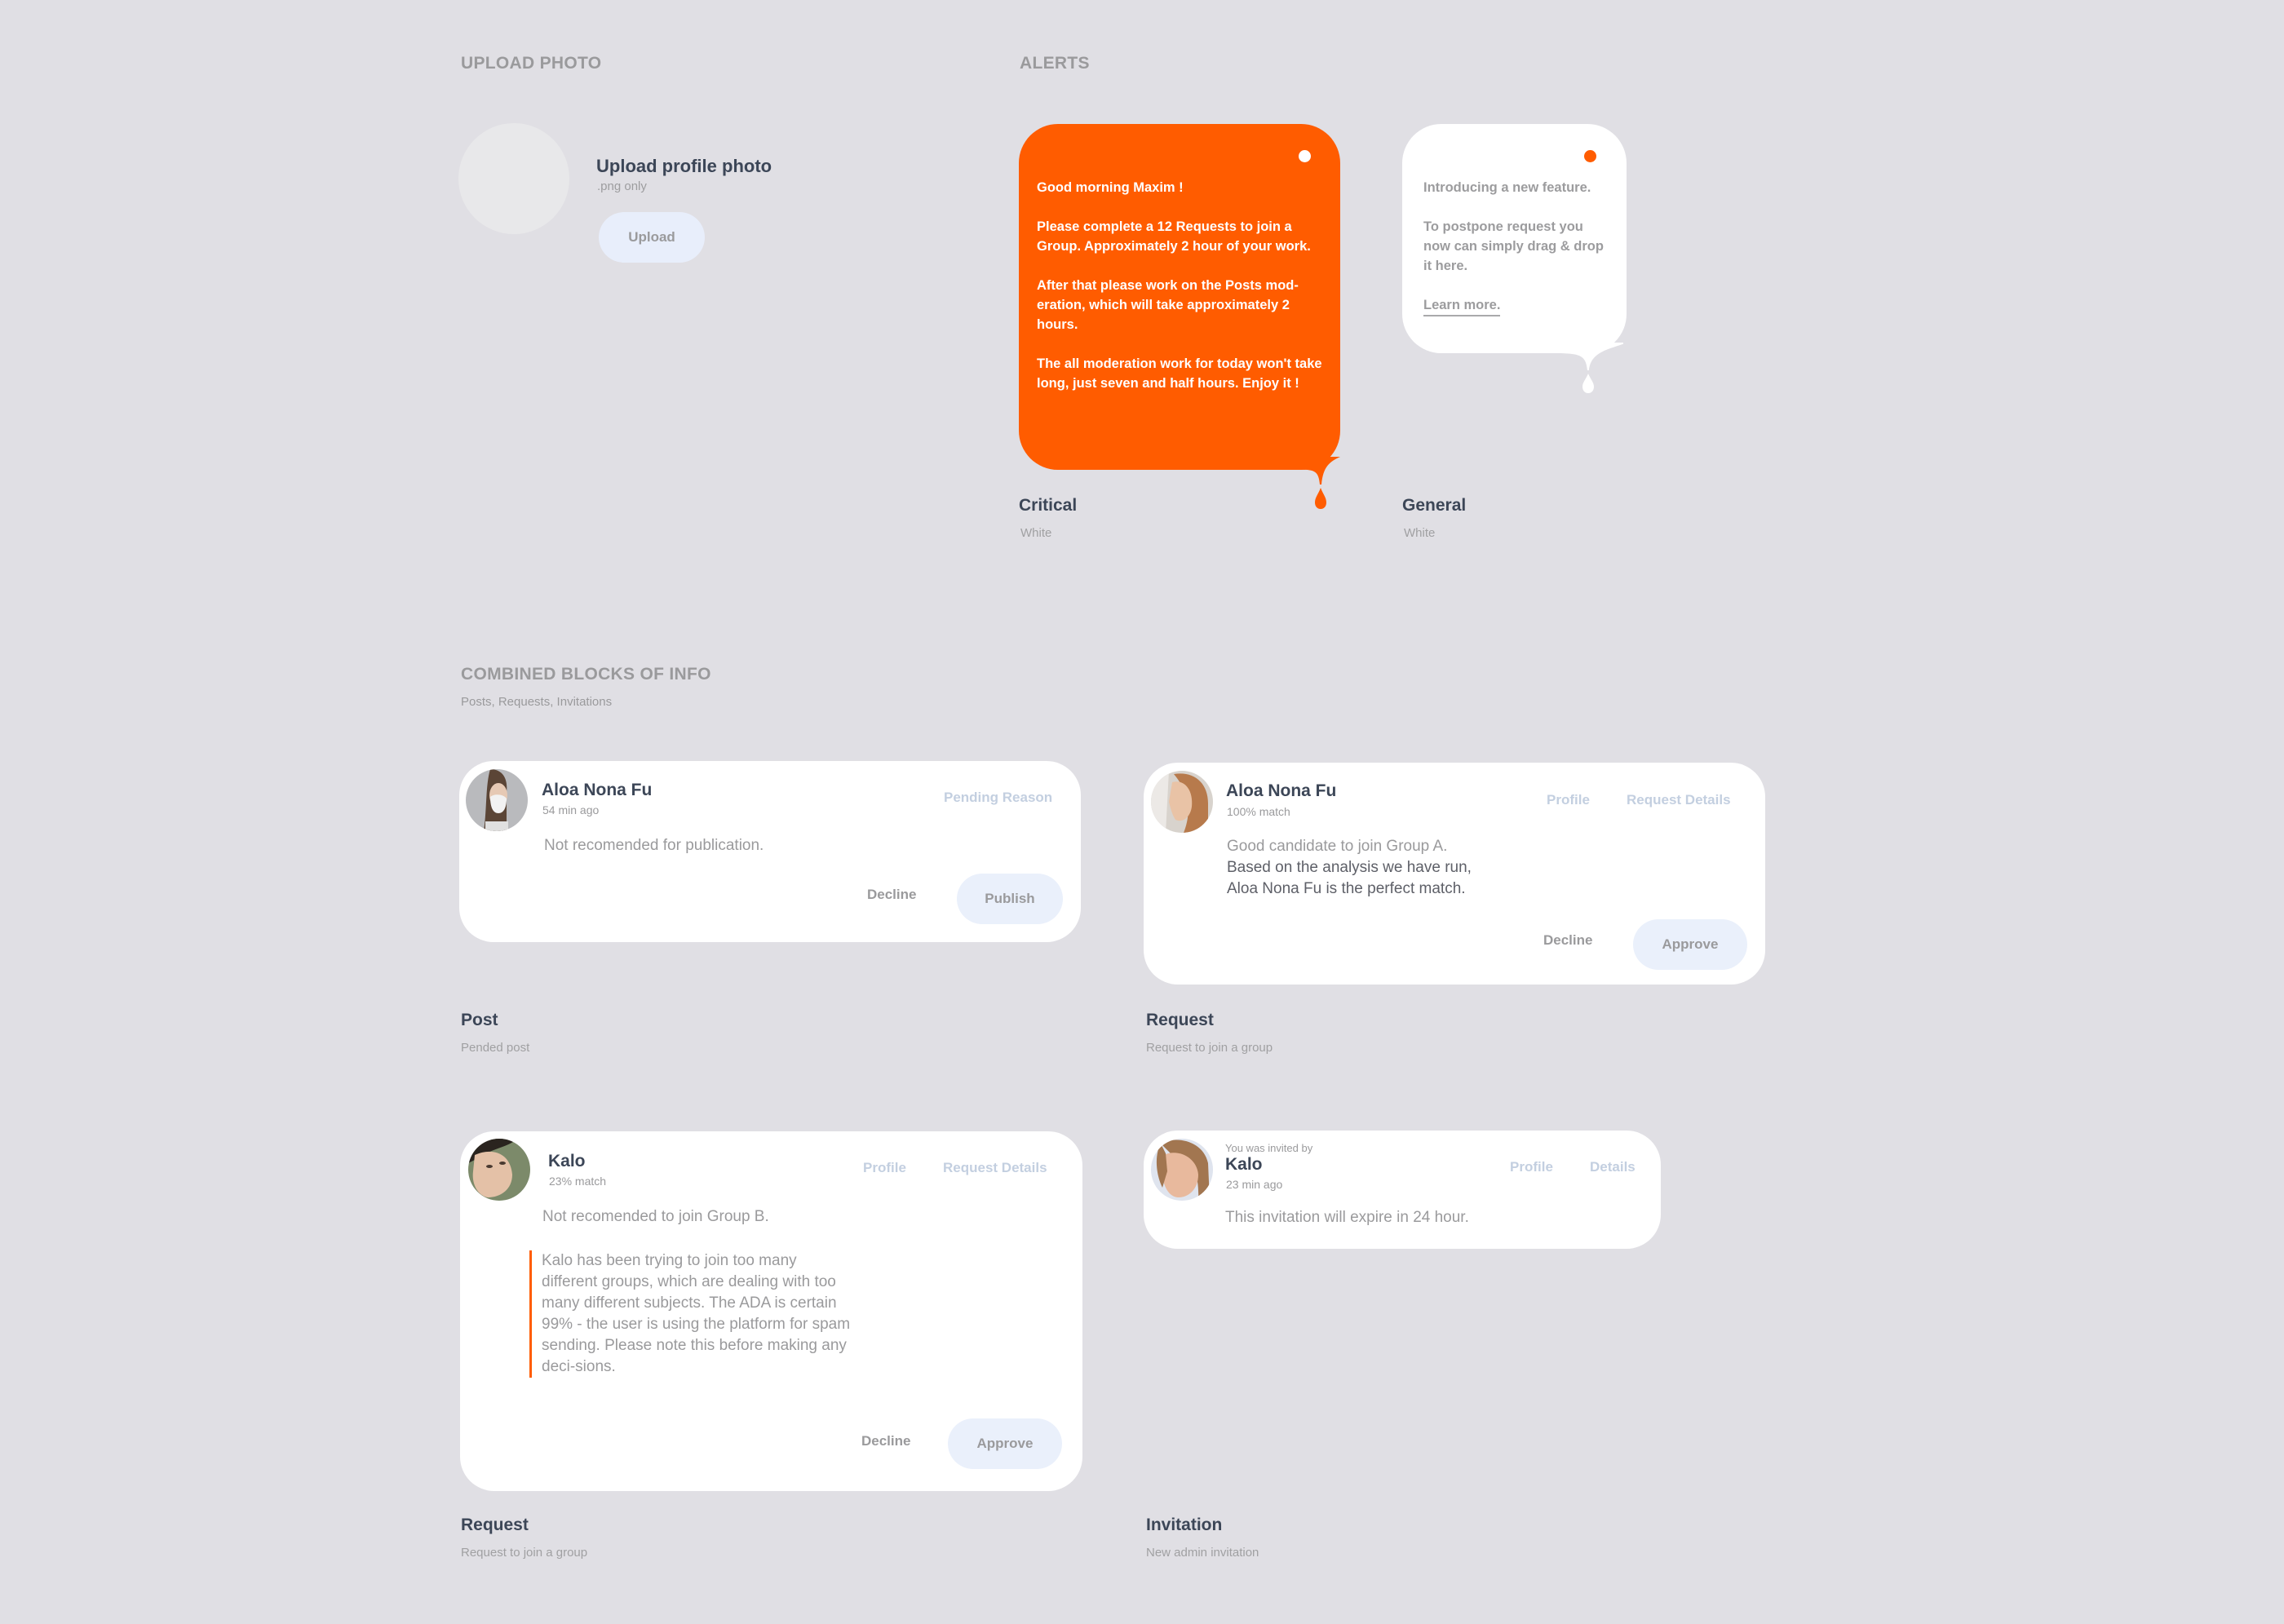 The image size is (2284, 1624). I want to click on upload-hint: .png only, so click(622, 186).